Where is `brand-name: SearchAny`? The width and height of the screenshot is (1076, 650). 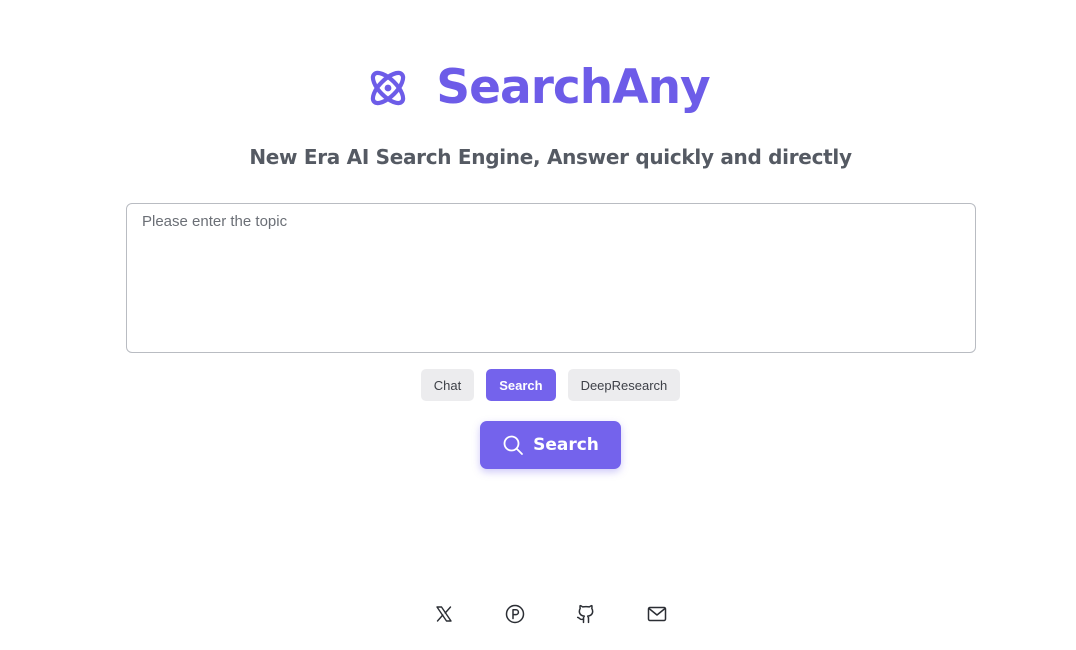
brand-name: SearchAny is located at coordinates (573, 87).